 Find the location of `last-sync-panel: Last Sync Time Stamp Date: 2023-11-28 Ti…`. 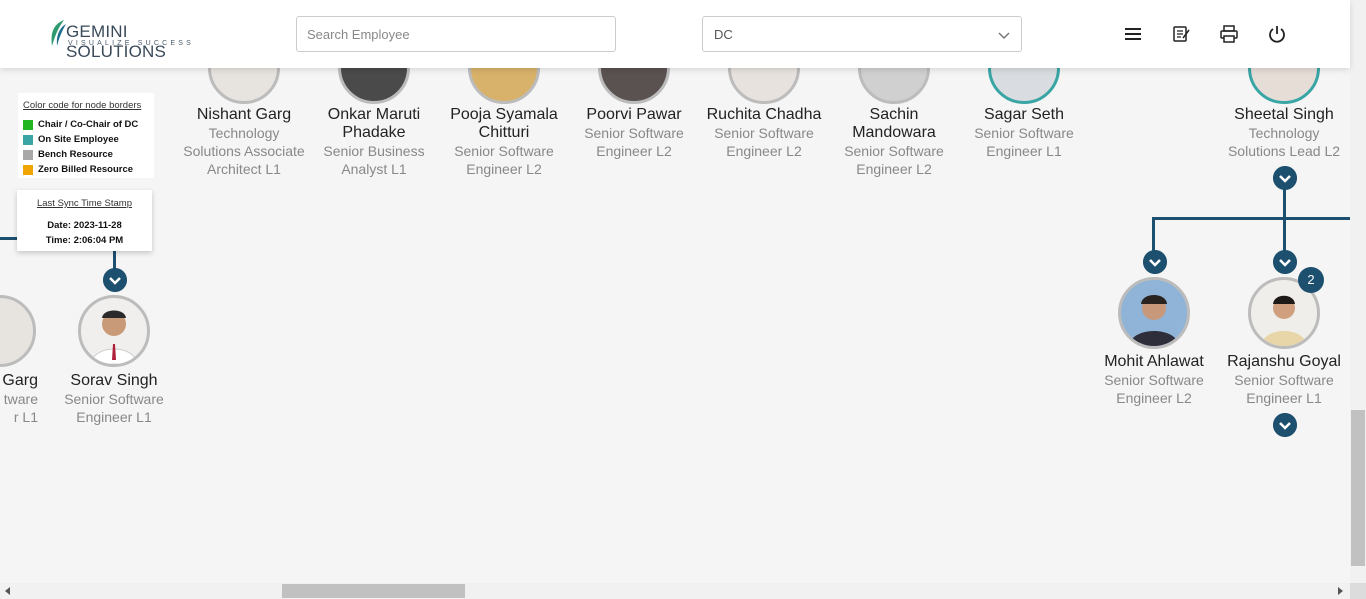

last-sync-panel: Last Sync Time Stamp Date: 2023-11-28 Ti… is located at coordinates (84, 220).